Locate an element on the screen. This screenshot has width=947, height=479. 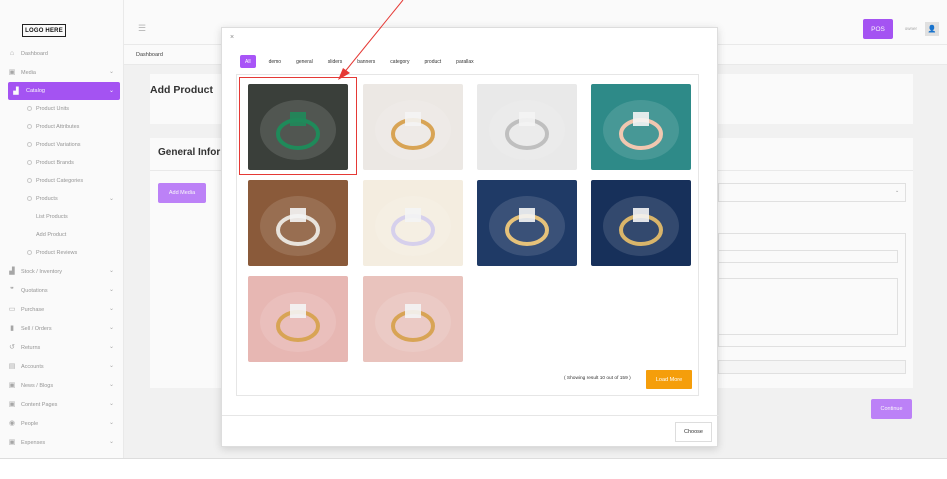
pink-gold-ring-image is located at coordinates (298, 319).